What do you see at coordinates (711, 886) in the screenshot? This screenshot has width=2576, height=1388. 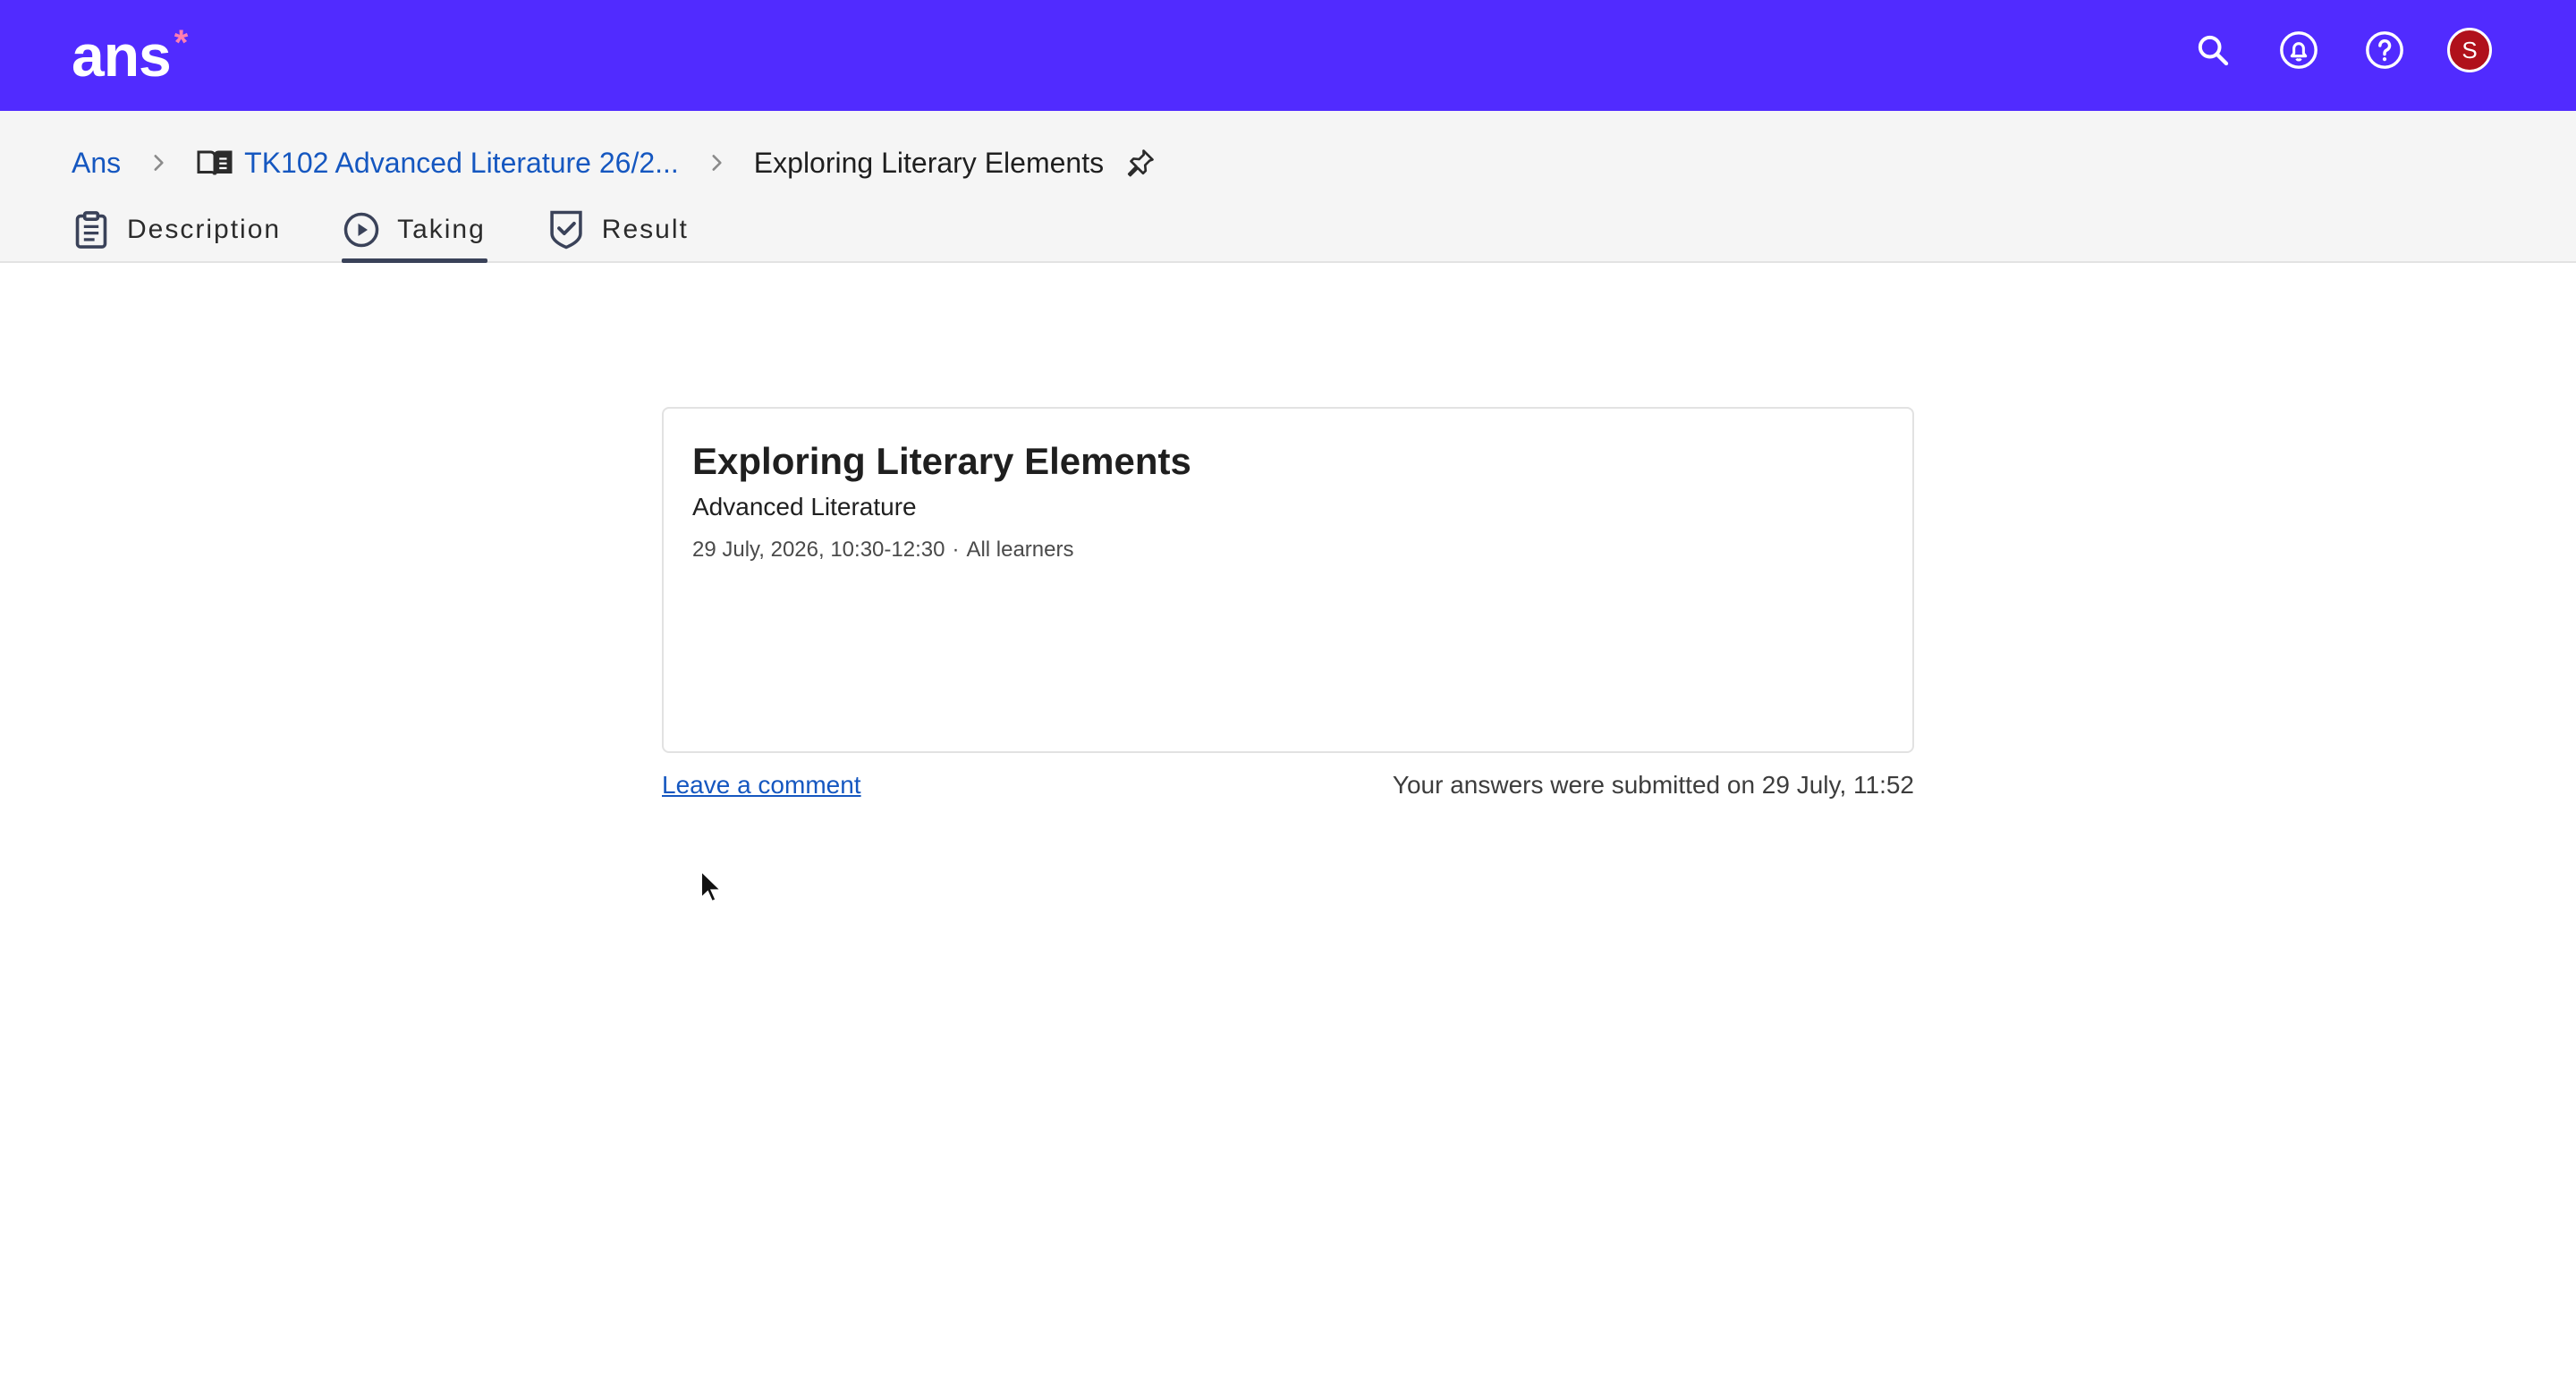 I see `mouse-cursor-icon` at bounding box center [711, 886].